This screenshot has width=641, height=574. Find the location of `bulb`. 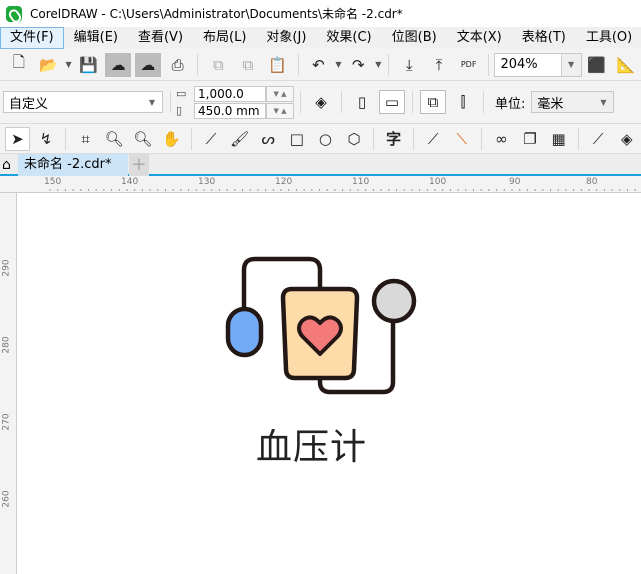

bulb is located at coordinates (244, 332).